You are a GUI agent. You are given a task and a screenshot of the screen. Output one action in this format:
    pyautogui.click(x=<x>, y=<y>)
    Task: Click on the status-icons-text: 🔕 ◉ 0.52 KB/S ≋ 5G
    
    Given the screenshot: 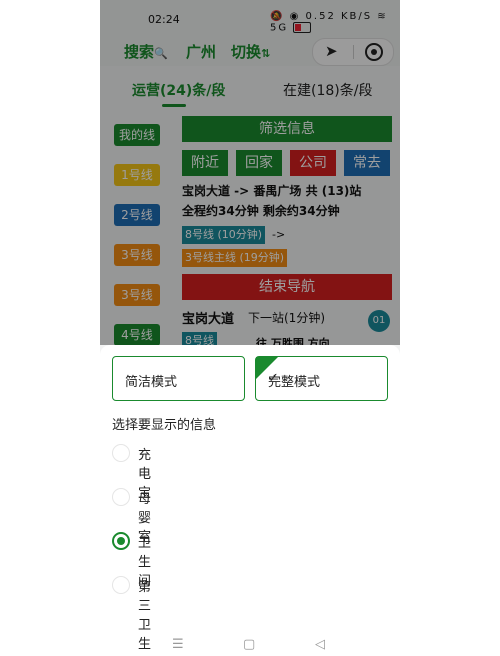 What is the action you would take?
    pyautogui.click(x=329, y=22)
    